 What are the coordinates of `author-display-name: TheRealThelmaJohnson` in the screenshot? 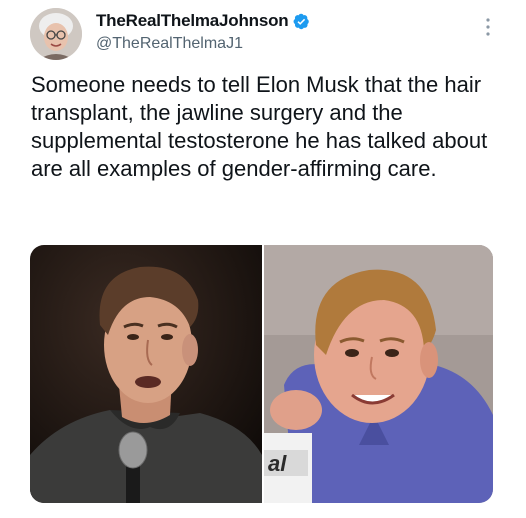 It's located at (192, 21).